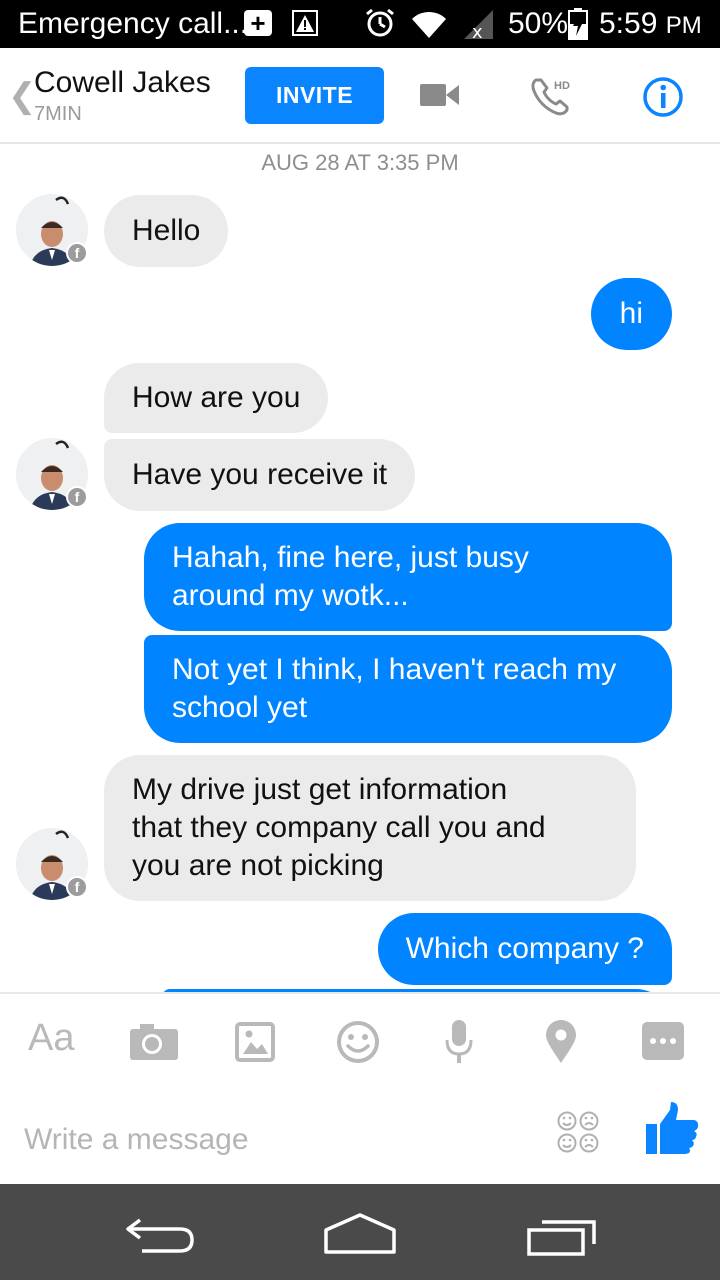 This screenshot has height=1280, width=720. I want to click on svg-text: x, so click(477, 31).